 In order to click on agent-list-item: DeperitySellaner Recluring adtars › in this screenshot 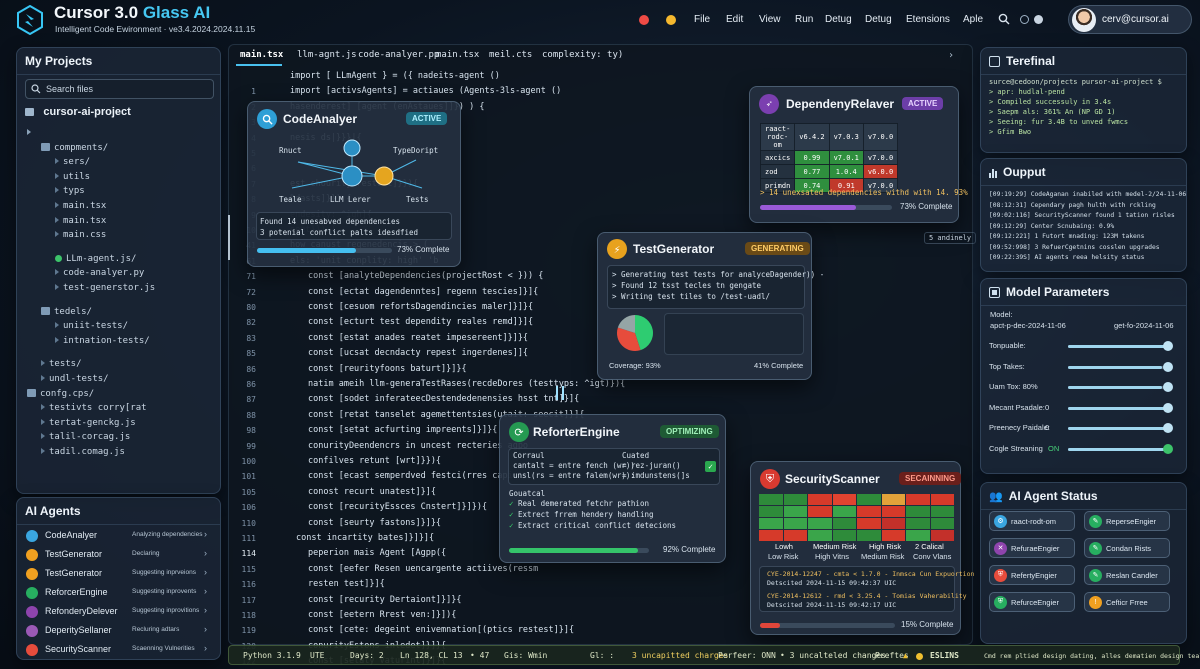, I will do `click(121, 631)`.